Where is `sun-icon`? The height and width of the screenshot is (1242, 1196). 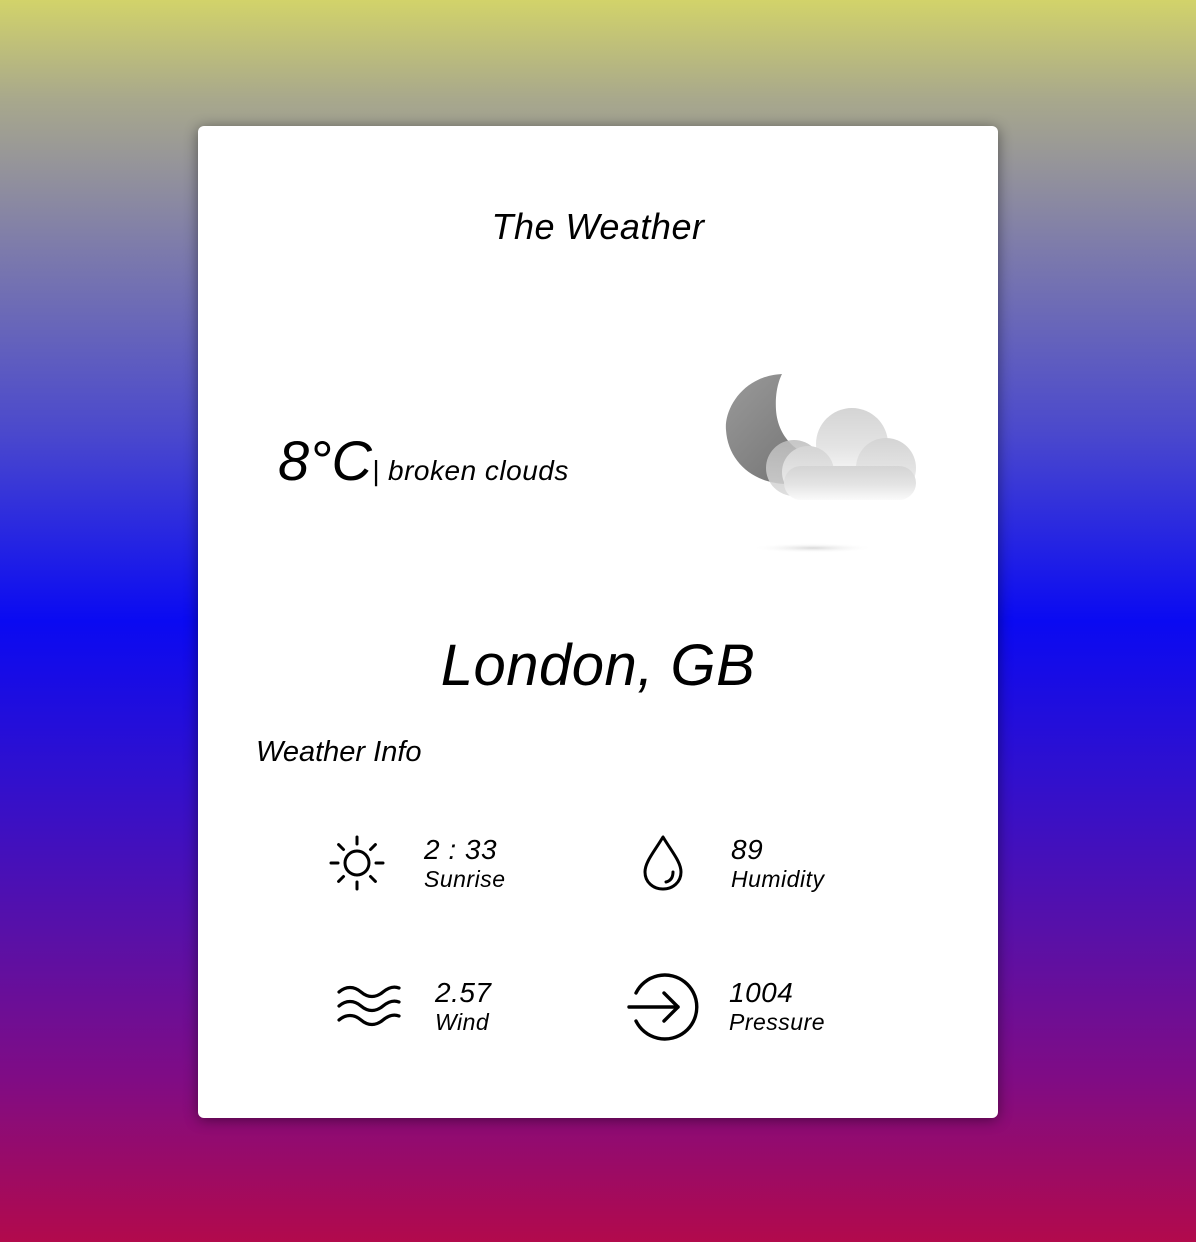 sun-icon is located at coordinates (357, 865).